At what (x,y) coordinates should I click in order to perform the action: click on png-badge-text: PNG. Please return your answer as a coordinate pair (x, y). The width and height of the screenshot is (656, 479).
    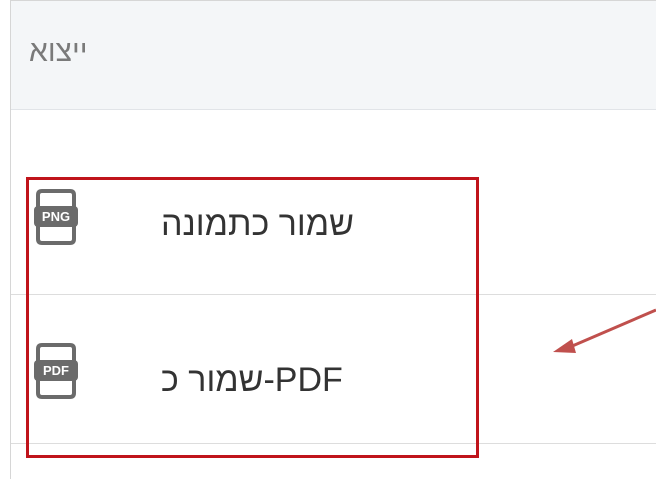
    Looking at the image, I should click on (56, 216).